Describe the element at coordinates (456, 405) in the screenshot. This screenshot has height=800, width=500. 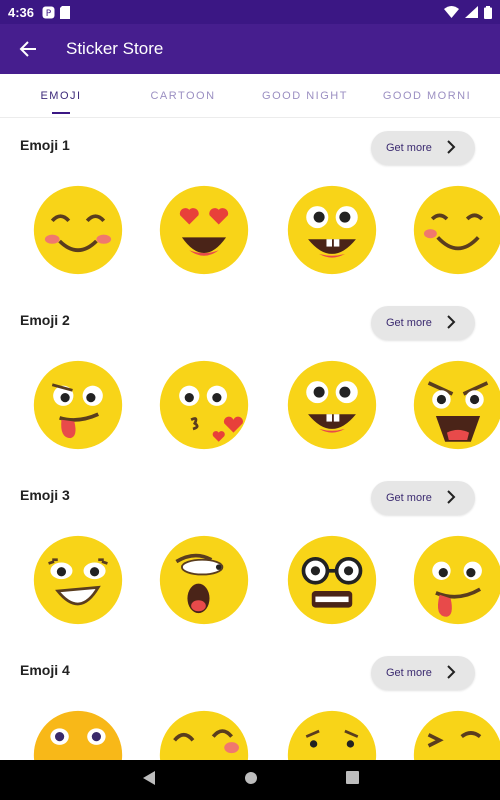
I see `sticker-angry-shout` at that location.